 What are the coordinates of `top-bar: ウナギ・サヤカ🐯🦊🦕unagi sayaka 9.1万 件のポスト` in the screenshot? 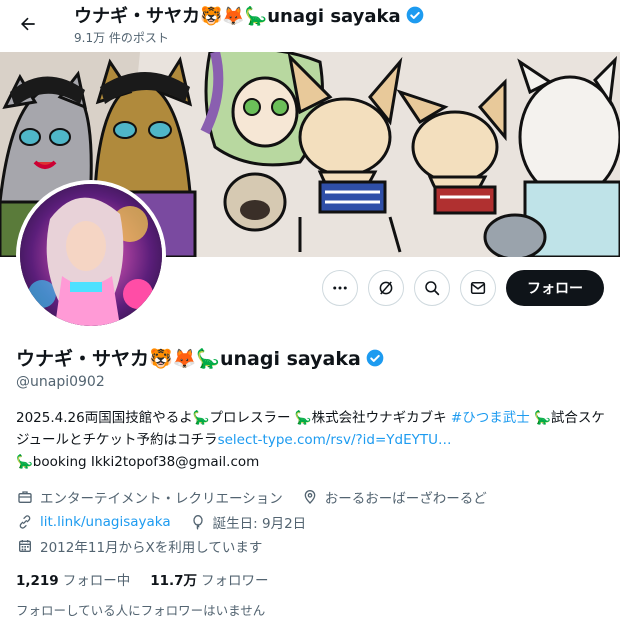 It's located at (310, 26).